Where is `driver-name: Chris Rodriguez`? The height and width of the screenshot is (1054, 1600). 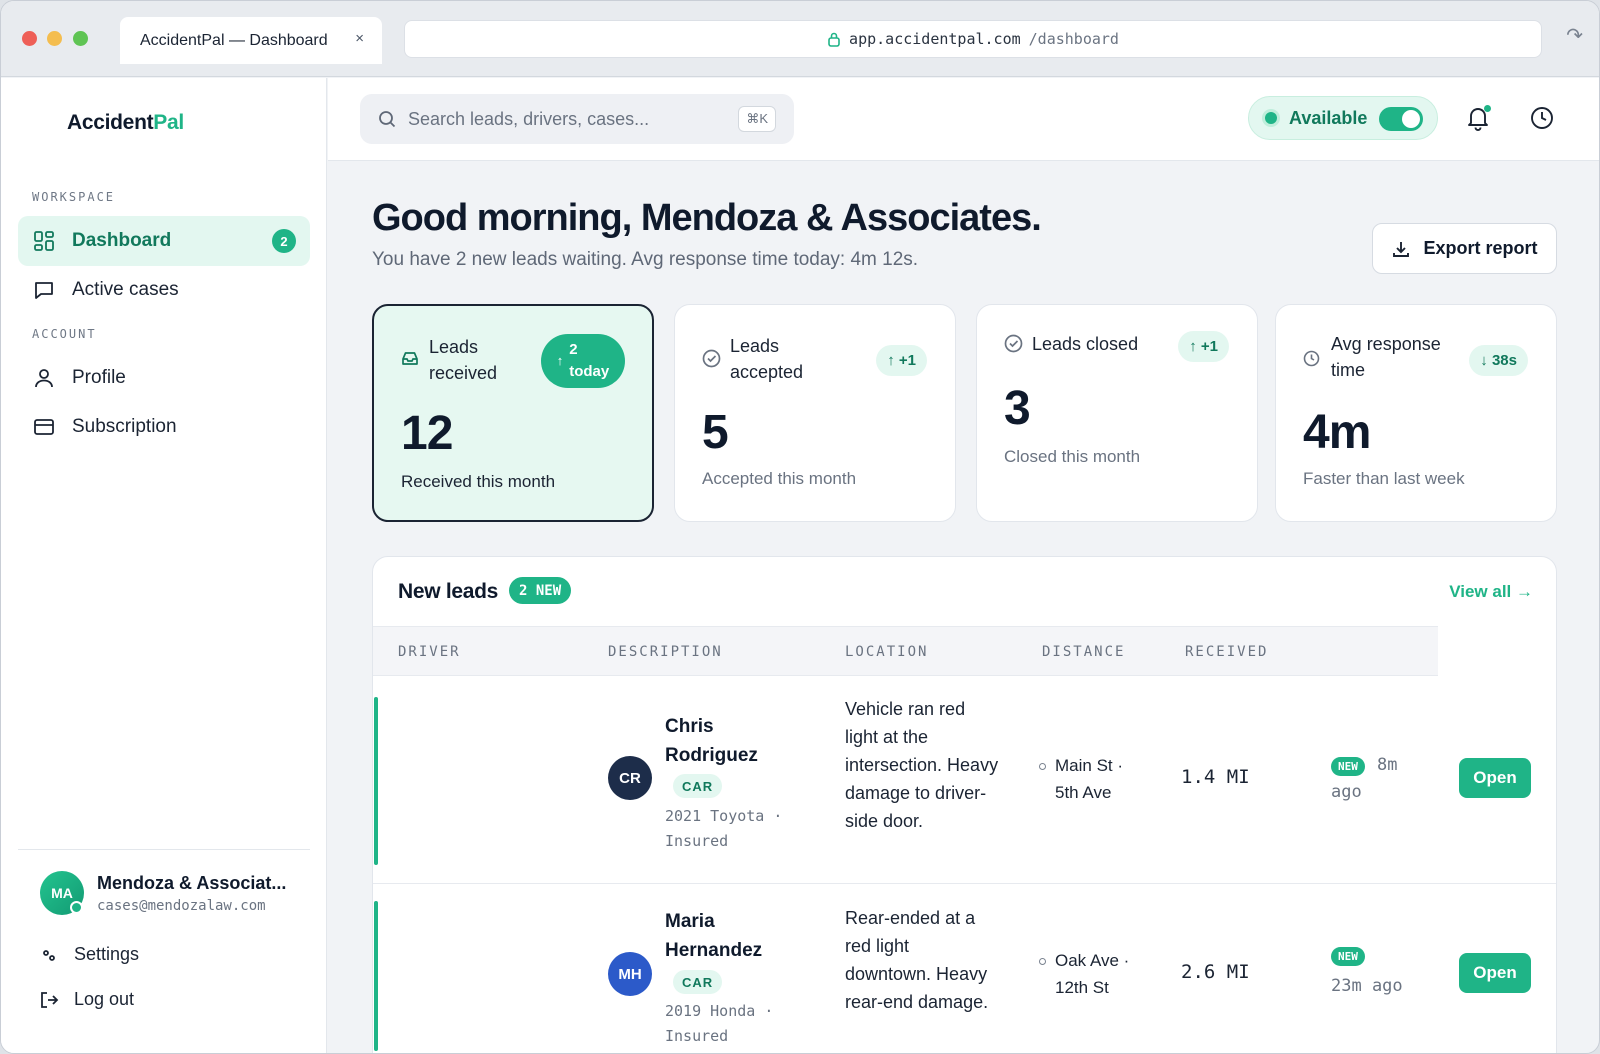
driver-name: Chris Rodriguez is located at coordinates (711, 741).